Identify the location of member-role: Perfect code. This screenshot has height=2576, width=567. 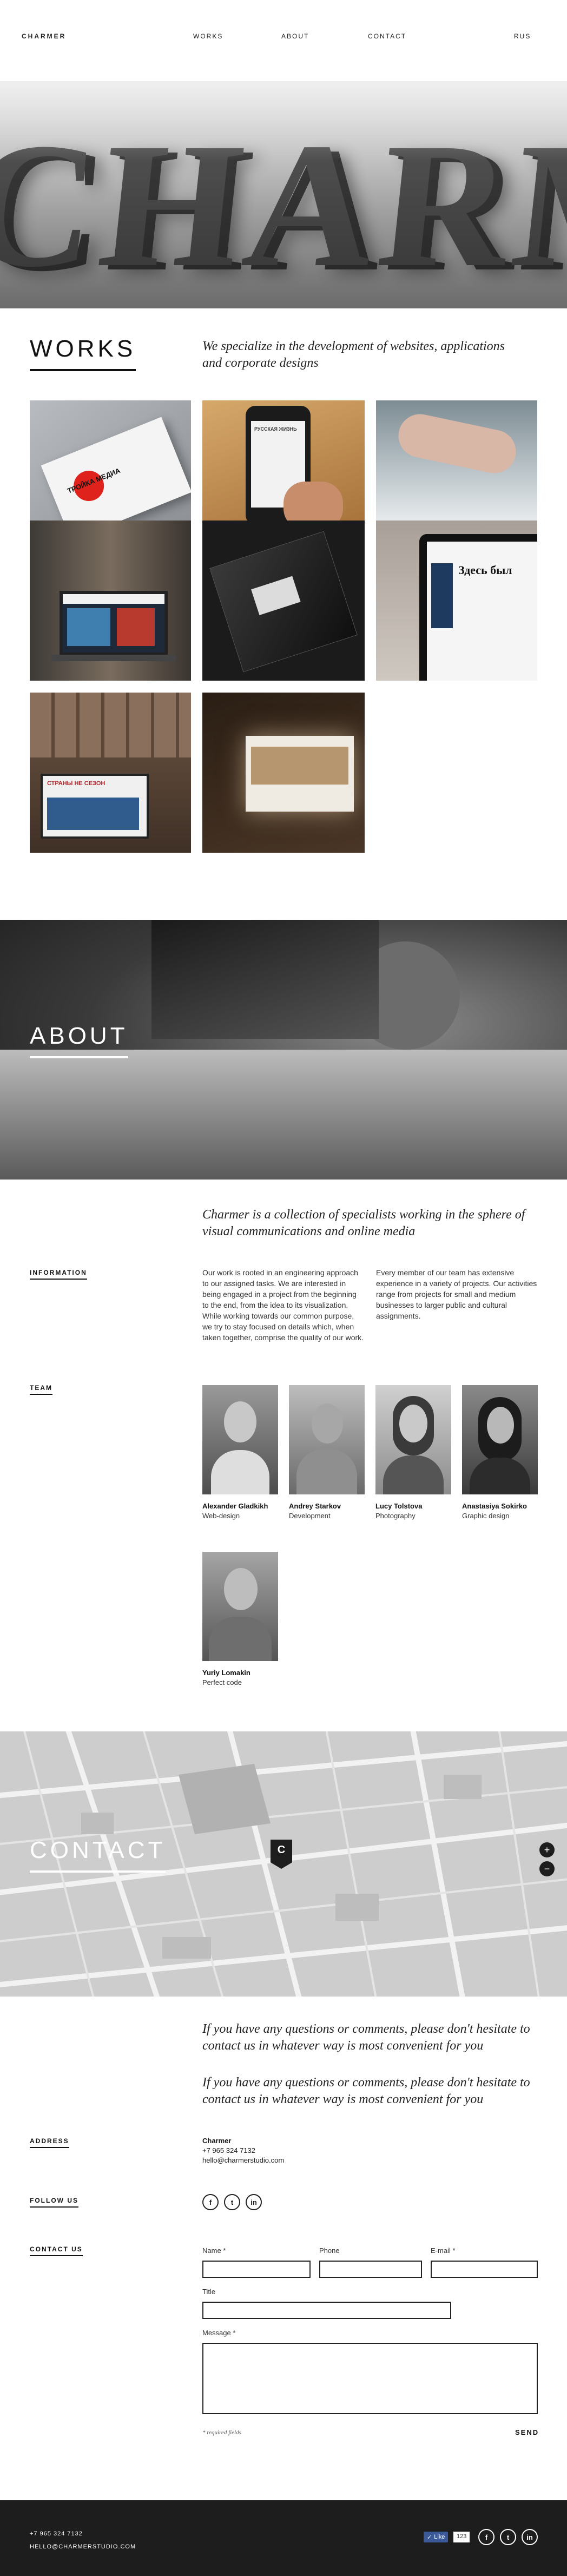
(222, 1682).